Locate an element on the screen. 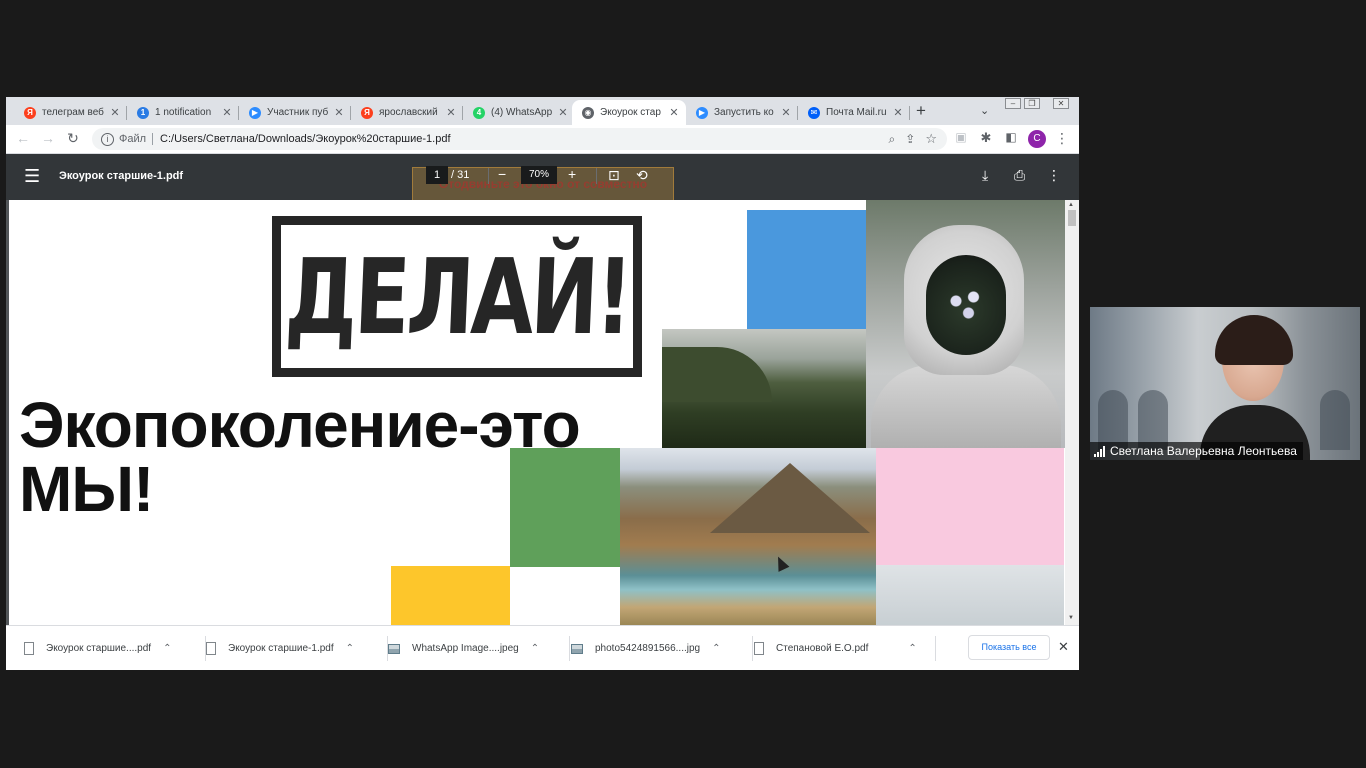  bookmark-star-icon: ☆ is located at coordinates (931, 139).